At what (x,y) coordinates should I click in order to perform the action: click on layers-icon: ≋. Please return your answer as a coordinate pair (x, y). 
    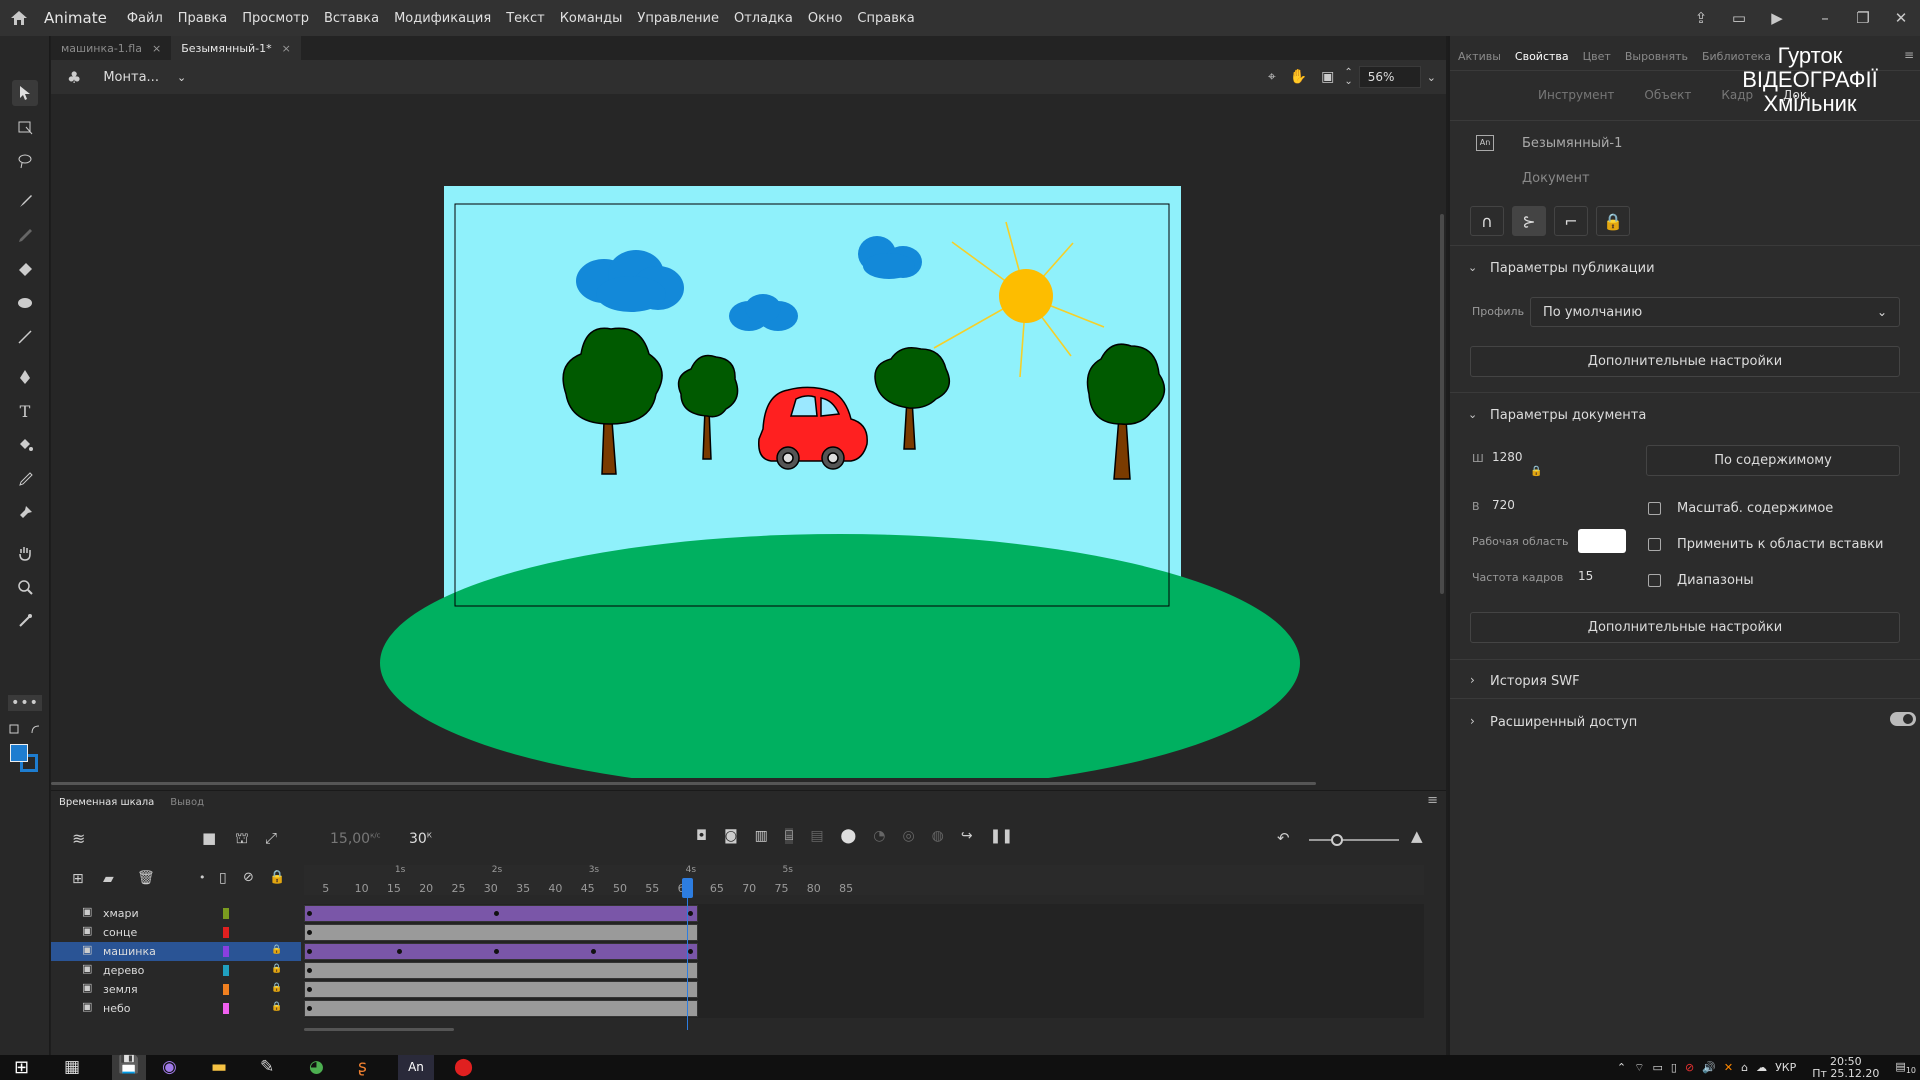
    Looking at the image, I should click on (78, 838).